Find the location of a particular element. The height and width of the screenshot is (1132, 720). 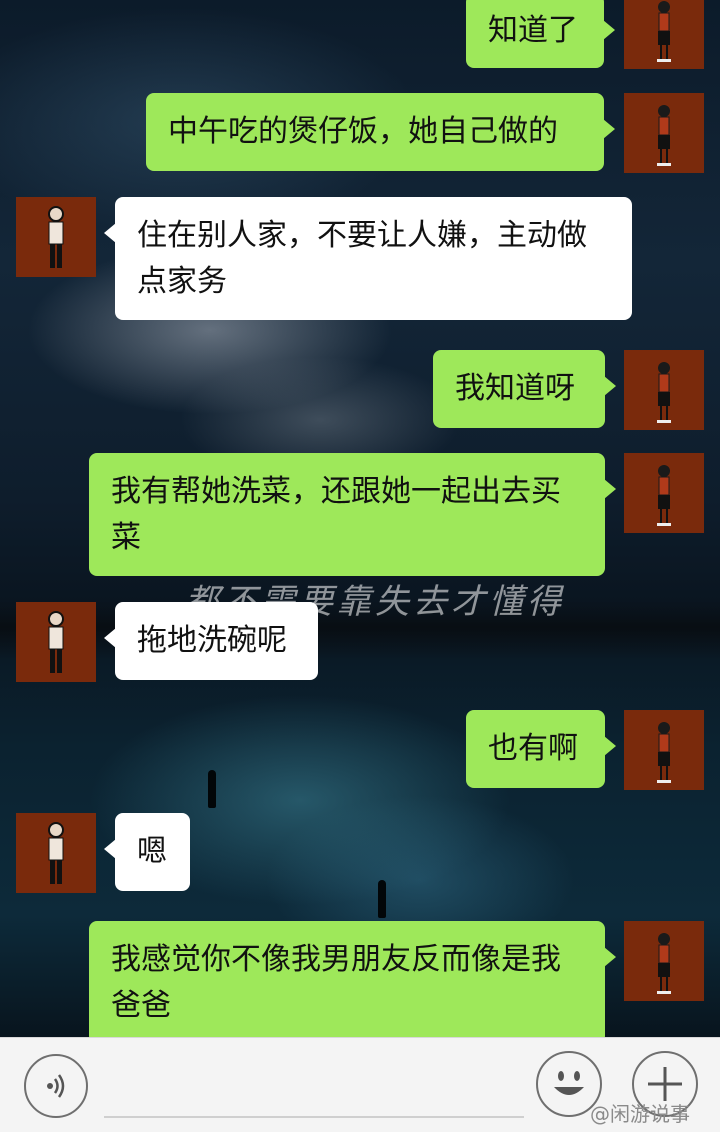

my-message-bubble: 我知道呀 is located at coordinates (524, 389).